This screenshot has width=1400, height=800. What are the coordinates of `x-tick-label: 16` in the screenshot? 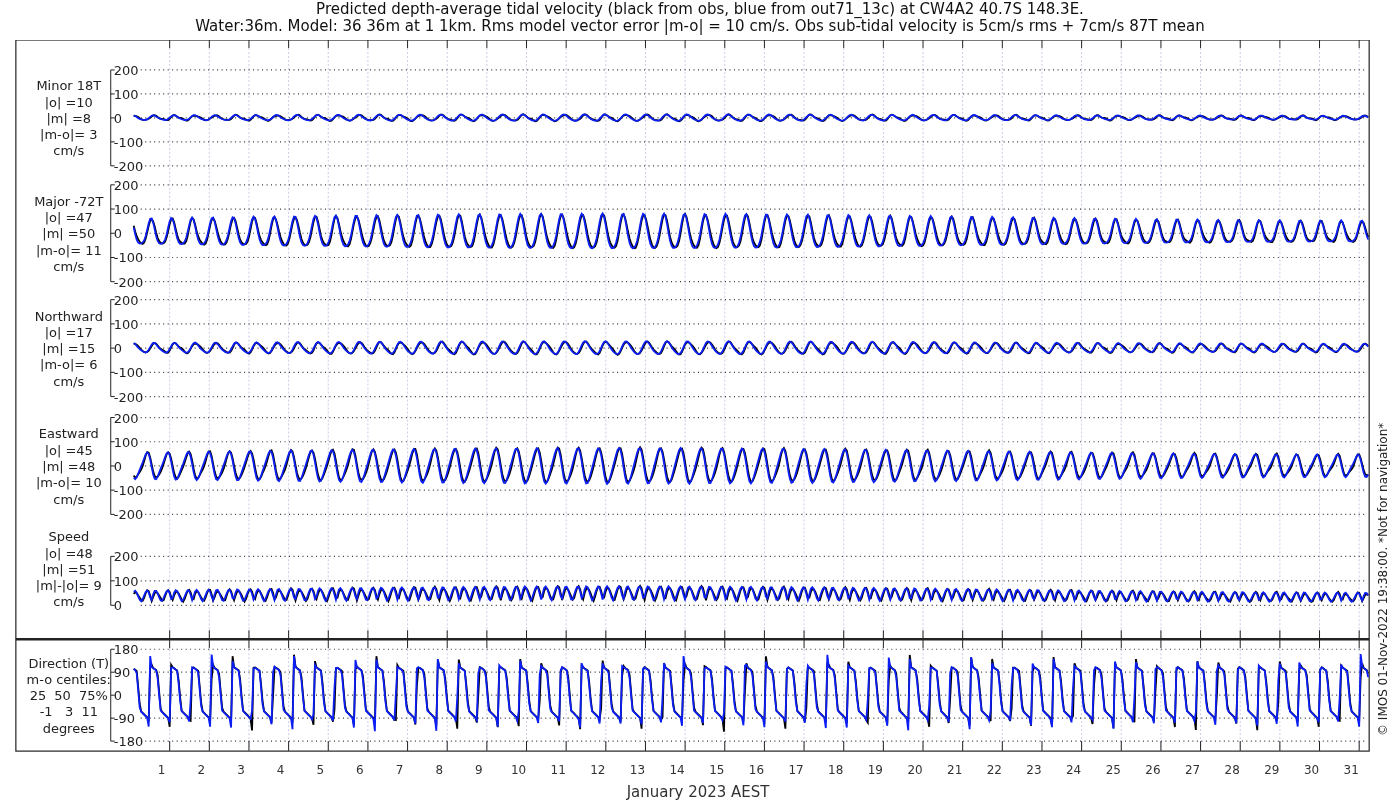 It's located at (756, 770).